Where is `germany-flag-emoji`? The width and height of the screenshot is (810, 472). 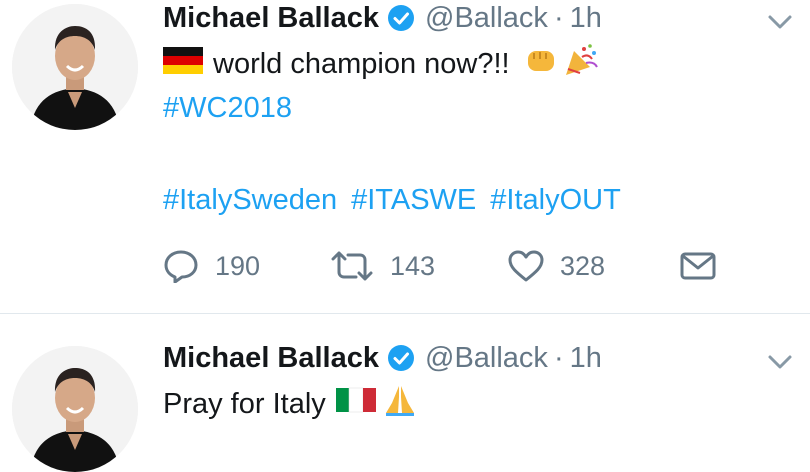 germany-flag-emoji is located at coordinates (183, 64).